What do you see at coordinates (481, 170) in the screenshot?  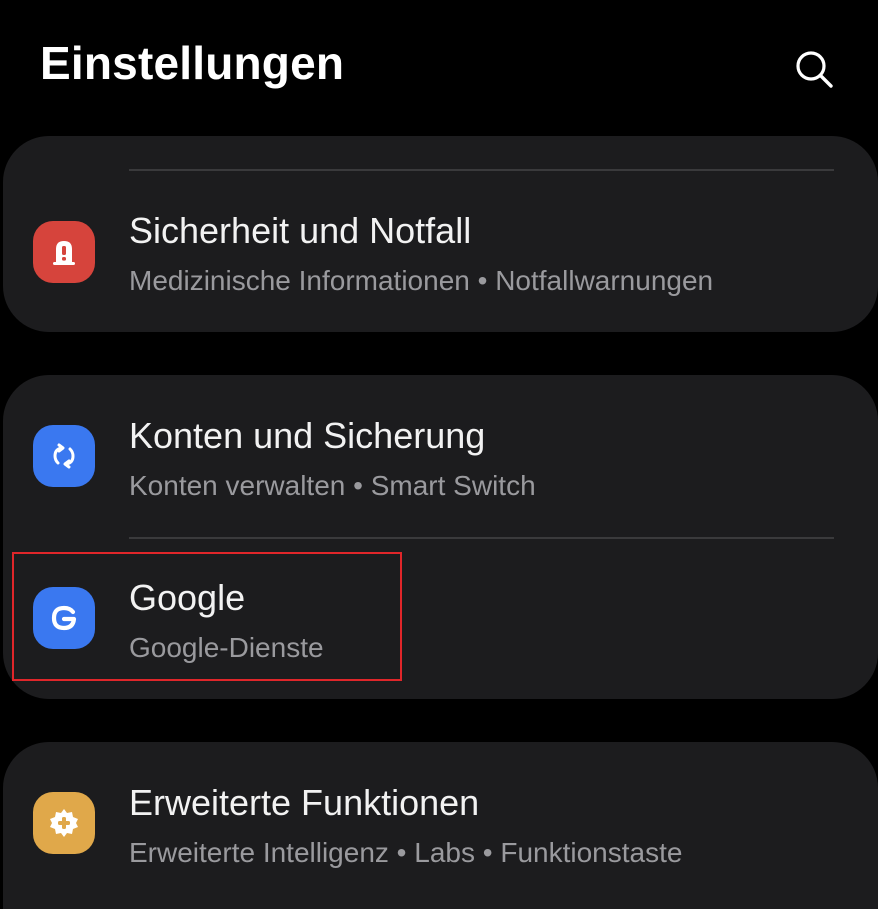 I see `divider` at bounding box center [481, 170].